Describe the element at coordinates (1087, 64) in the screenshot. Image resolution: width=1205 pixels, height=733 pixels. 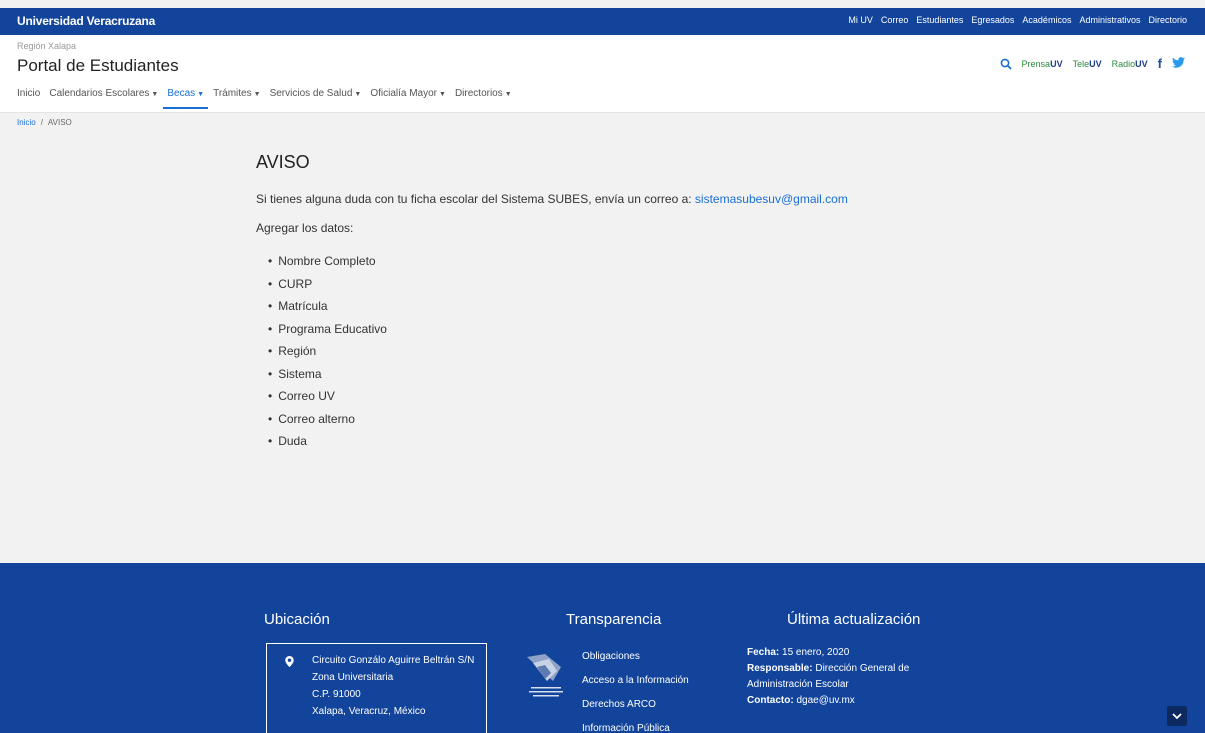
I see `tele-uv-link: TeleUV` at that location.